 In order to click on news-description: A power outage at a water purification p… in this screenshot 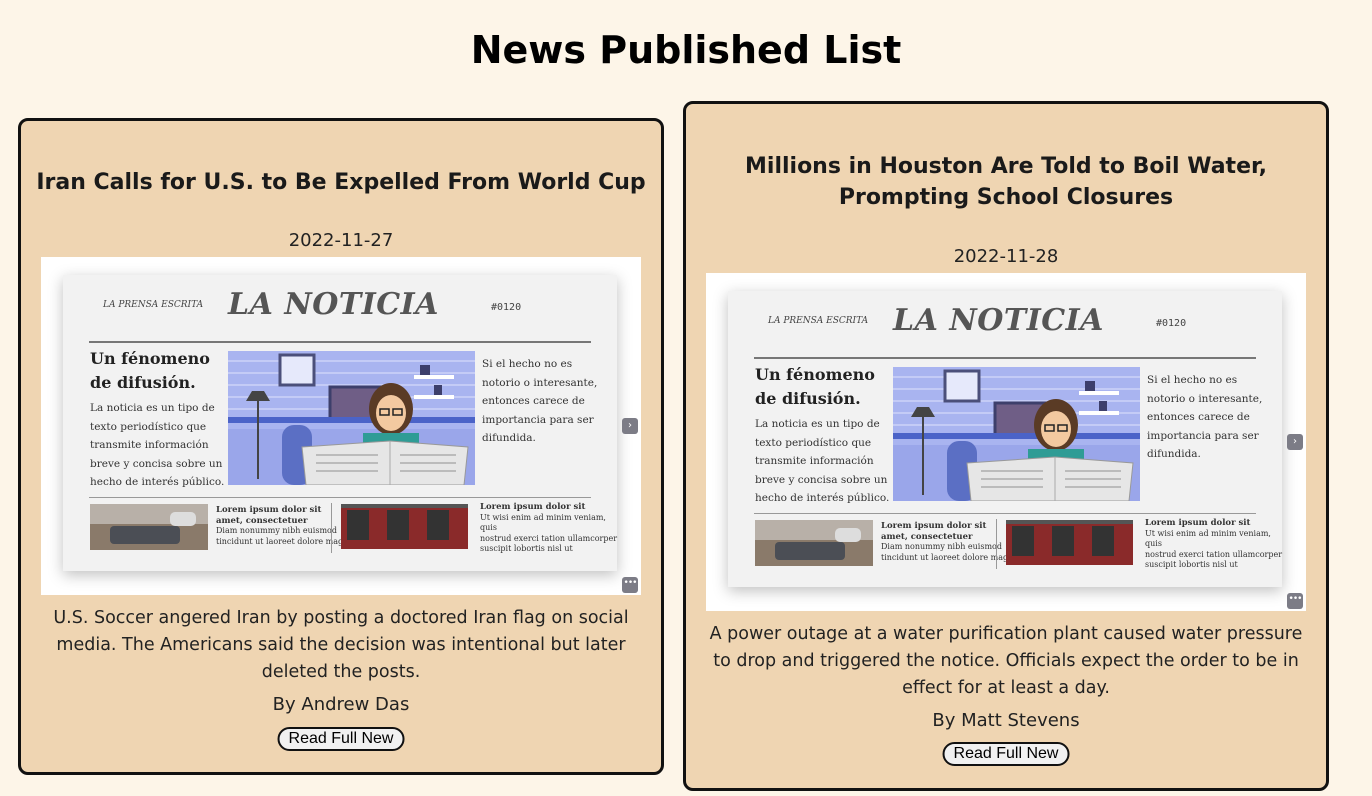, I will do `click(1006, 661)`.